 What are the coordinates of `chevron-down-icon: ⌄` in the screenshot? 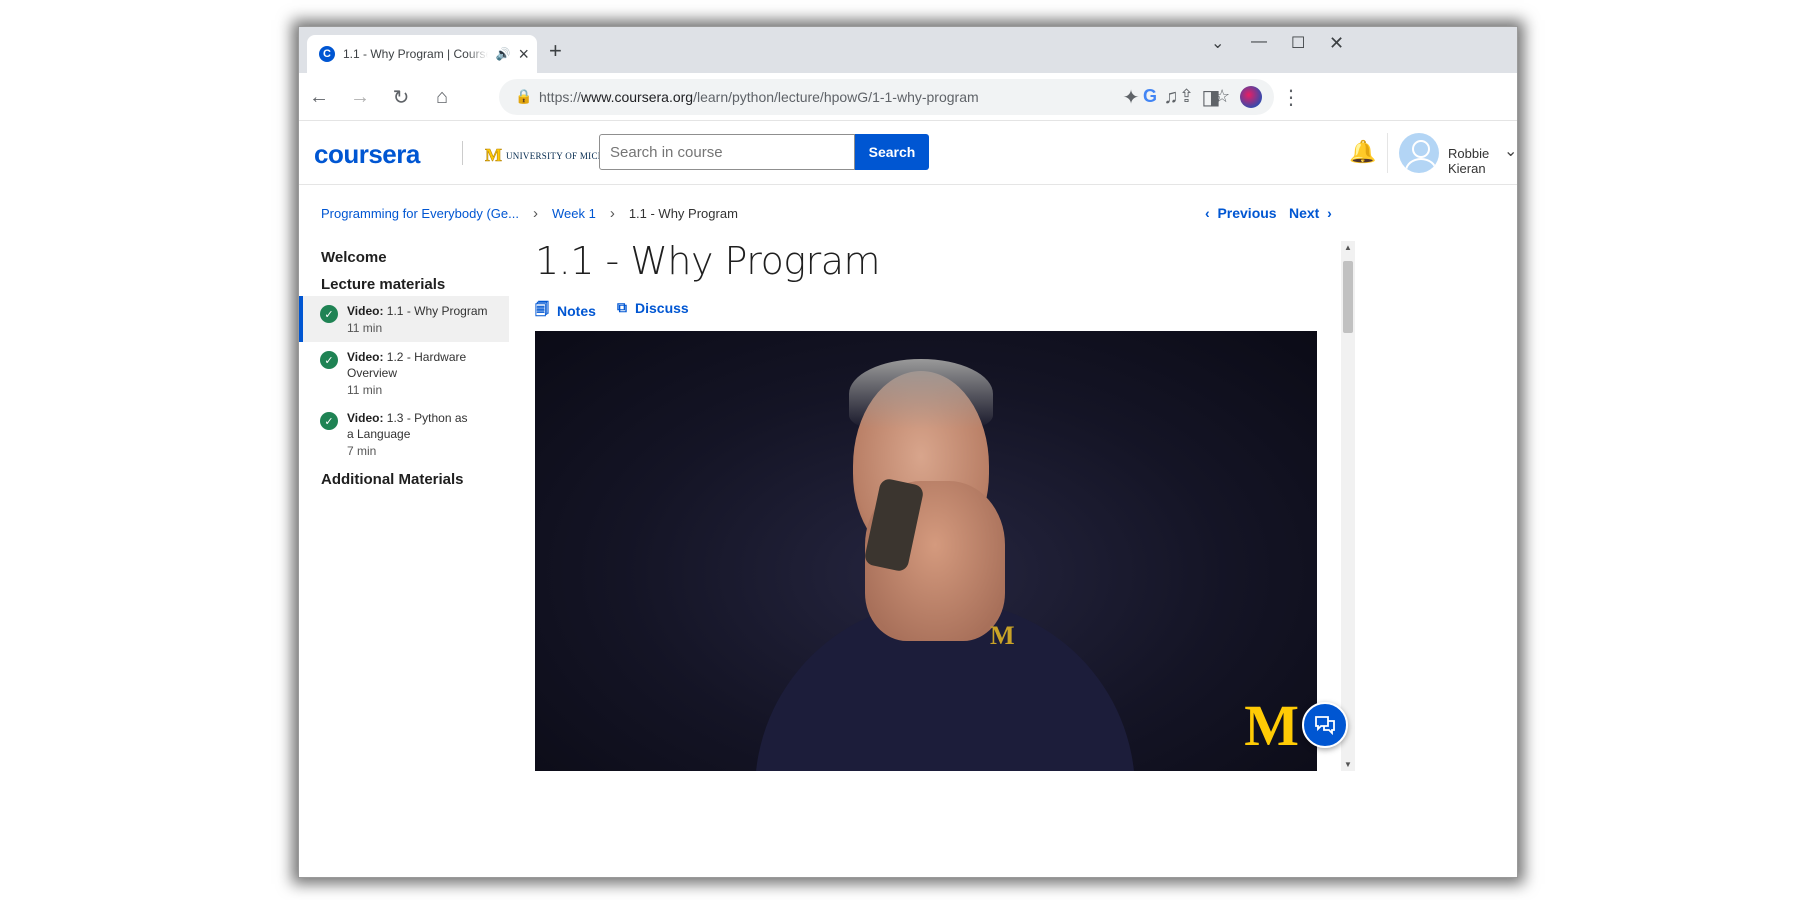 It's located at (1510, 151).